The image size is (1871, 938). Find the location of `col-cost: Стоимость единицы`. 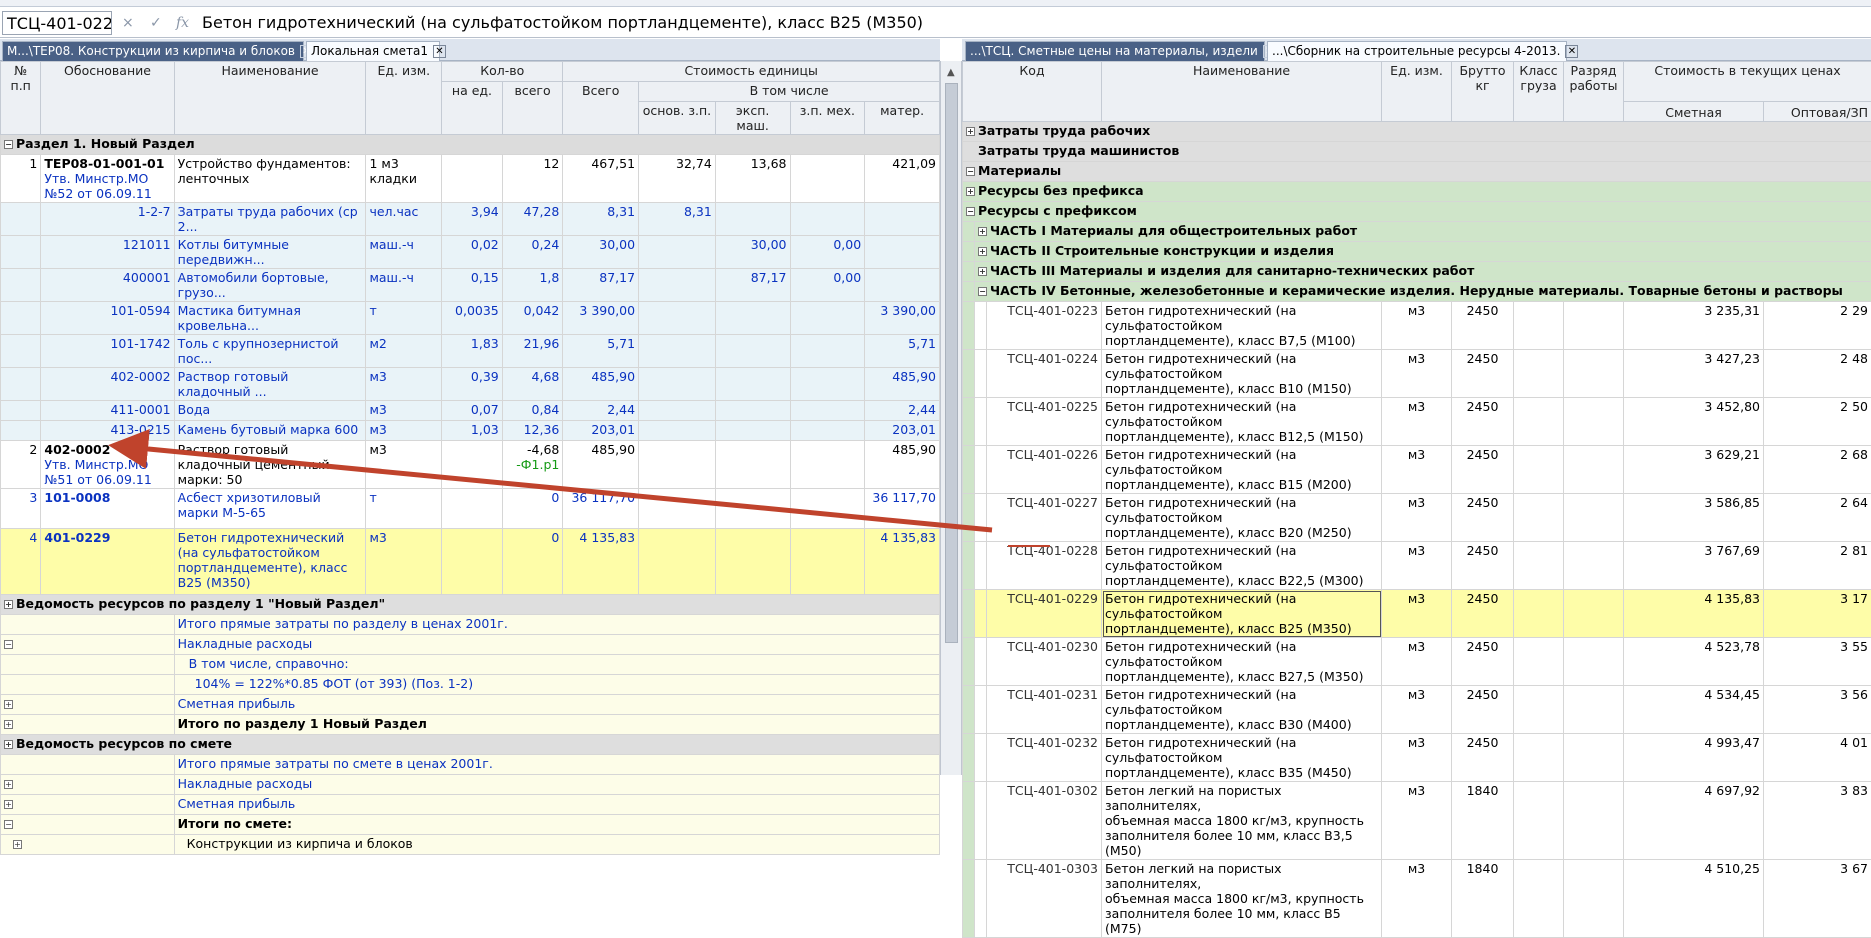

col-cost: Стоимость единицы is located at coordinates (751, 72).